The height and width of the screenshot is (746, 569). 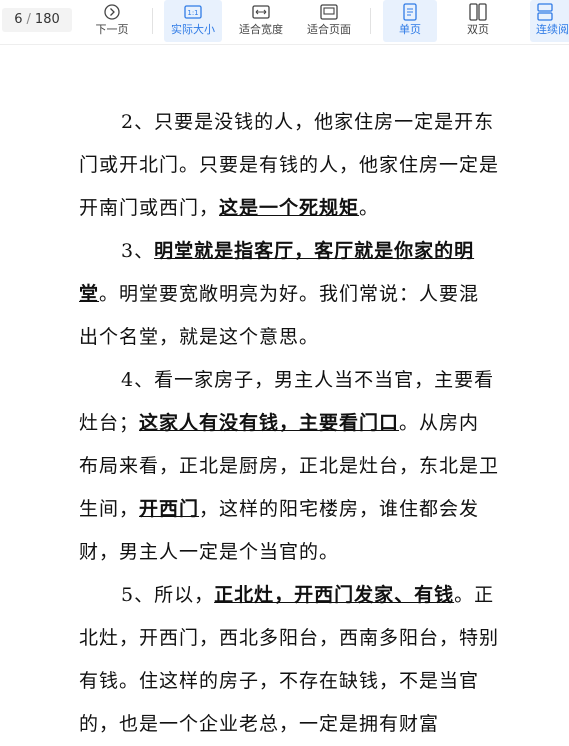 What do you see at coordinates (168, 595) in the screenshot?
I see `paragraph-text: 5、所以，` at bounding box center [168, 595].